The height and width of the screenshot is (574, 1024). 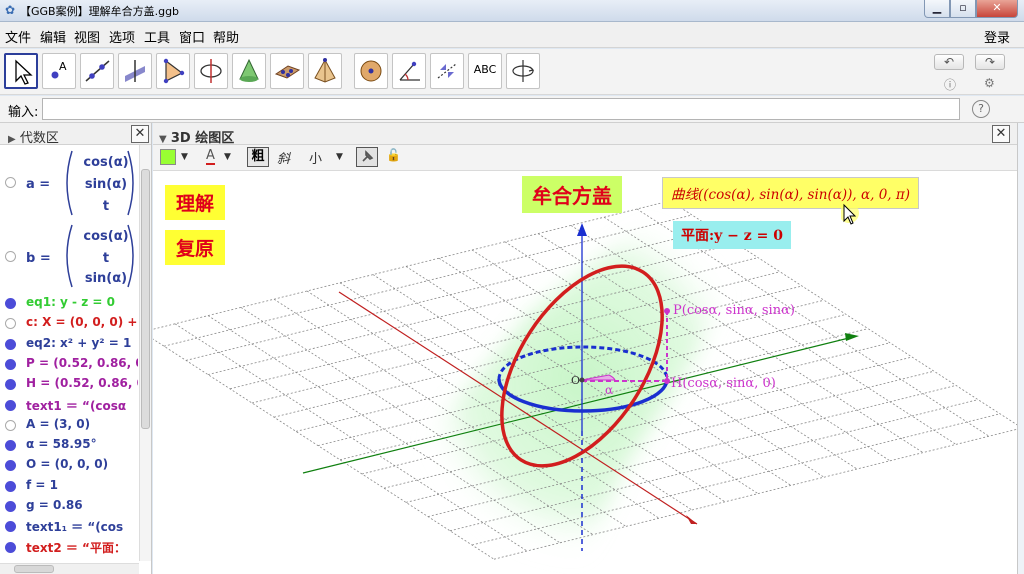 What do you see at coordinates (12, 139) in the screenshot?
I see `collapse-triangle-icon: ▶` at bounding box center [12, 139].